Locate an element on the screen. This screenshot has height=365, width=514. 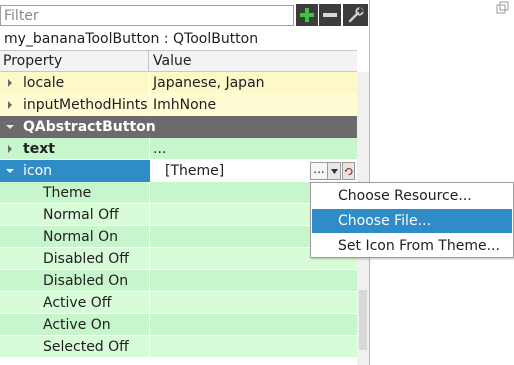
add-property-button is located at coordinates (307, 15).